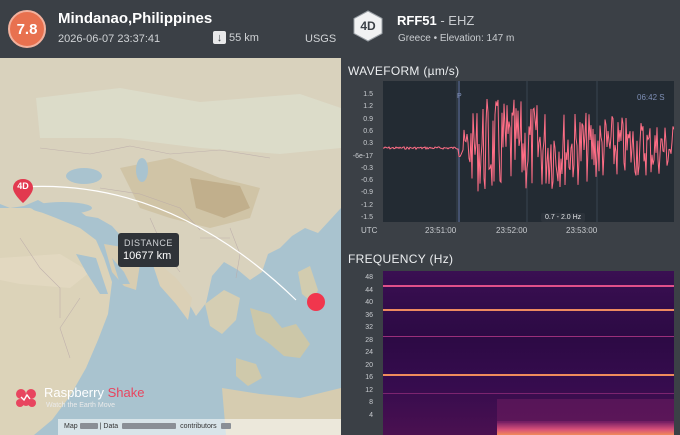  Describe the element at coordinates (436, 20) in the screenshot. I see `station-code: RFF51 - EHZ` at that location.